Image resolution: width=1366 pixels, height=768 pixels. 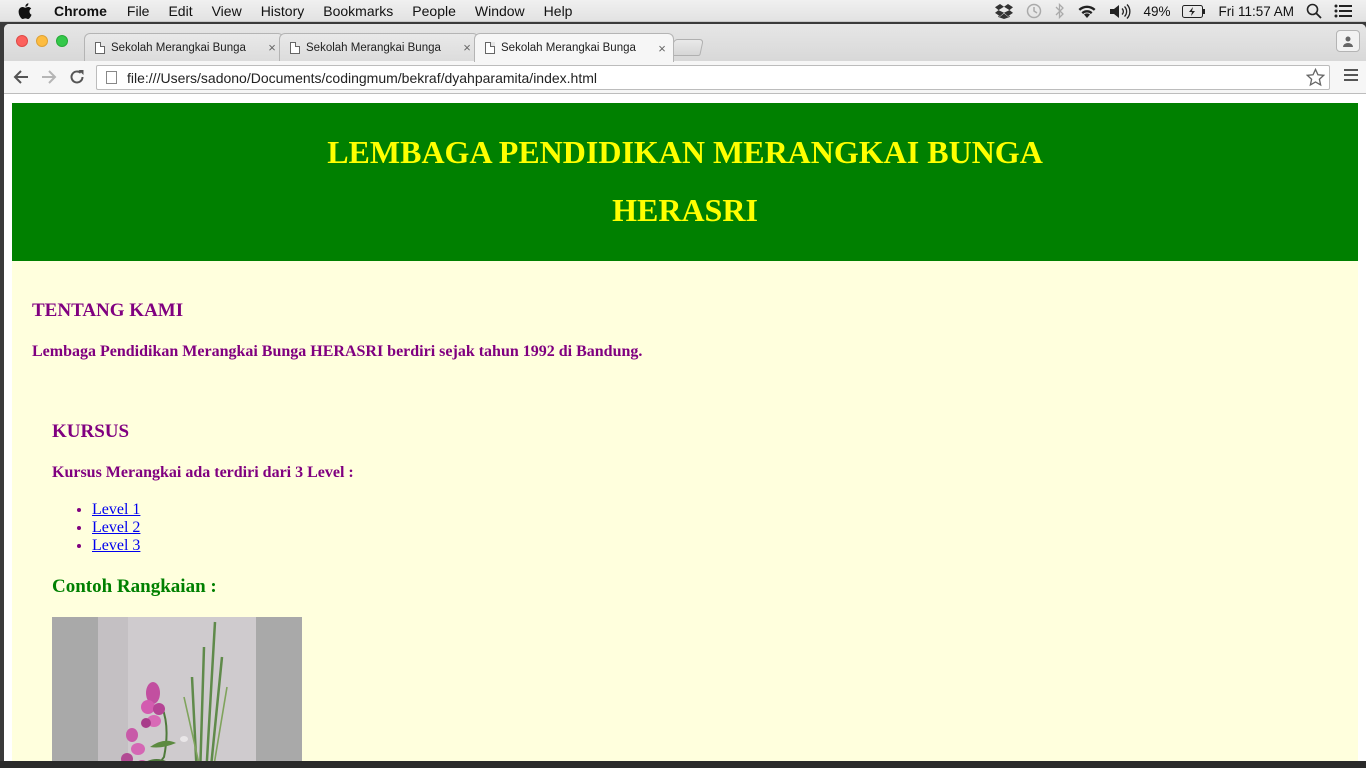 What do you see at coordinates (1314, 11) in the screenshot?
I see `spotlight-icon` at bounding box center [1314, 11].